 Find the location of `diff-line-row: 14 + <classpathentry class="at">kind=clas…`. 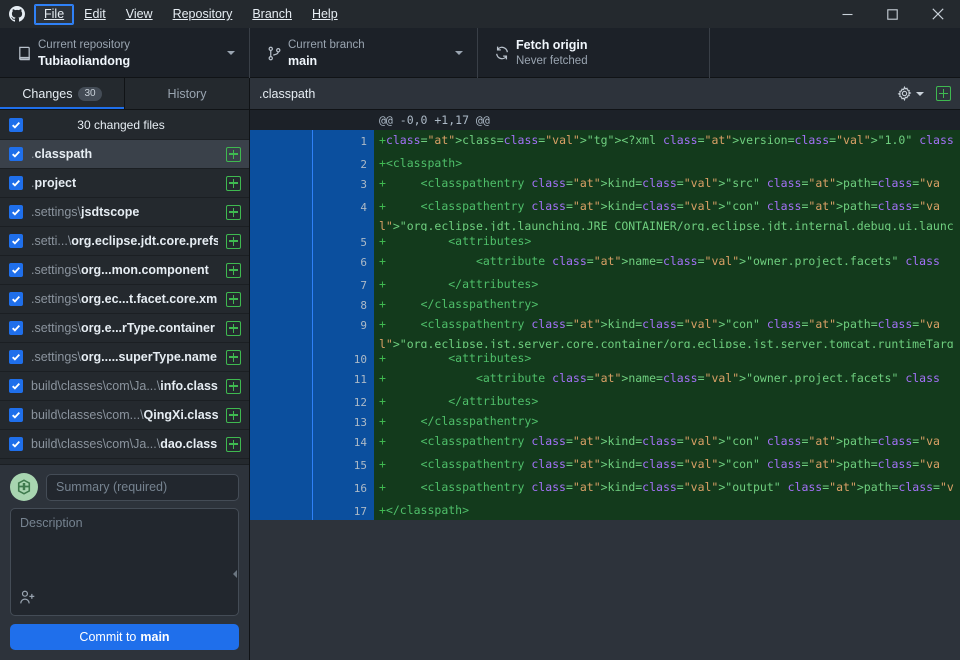

diff-line-row: 14 + <classpathentry class="at">kind=clas… is located at coordinates (605, 442).